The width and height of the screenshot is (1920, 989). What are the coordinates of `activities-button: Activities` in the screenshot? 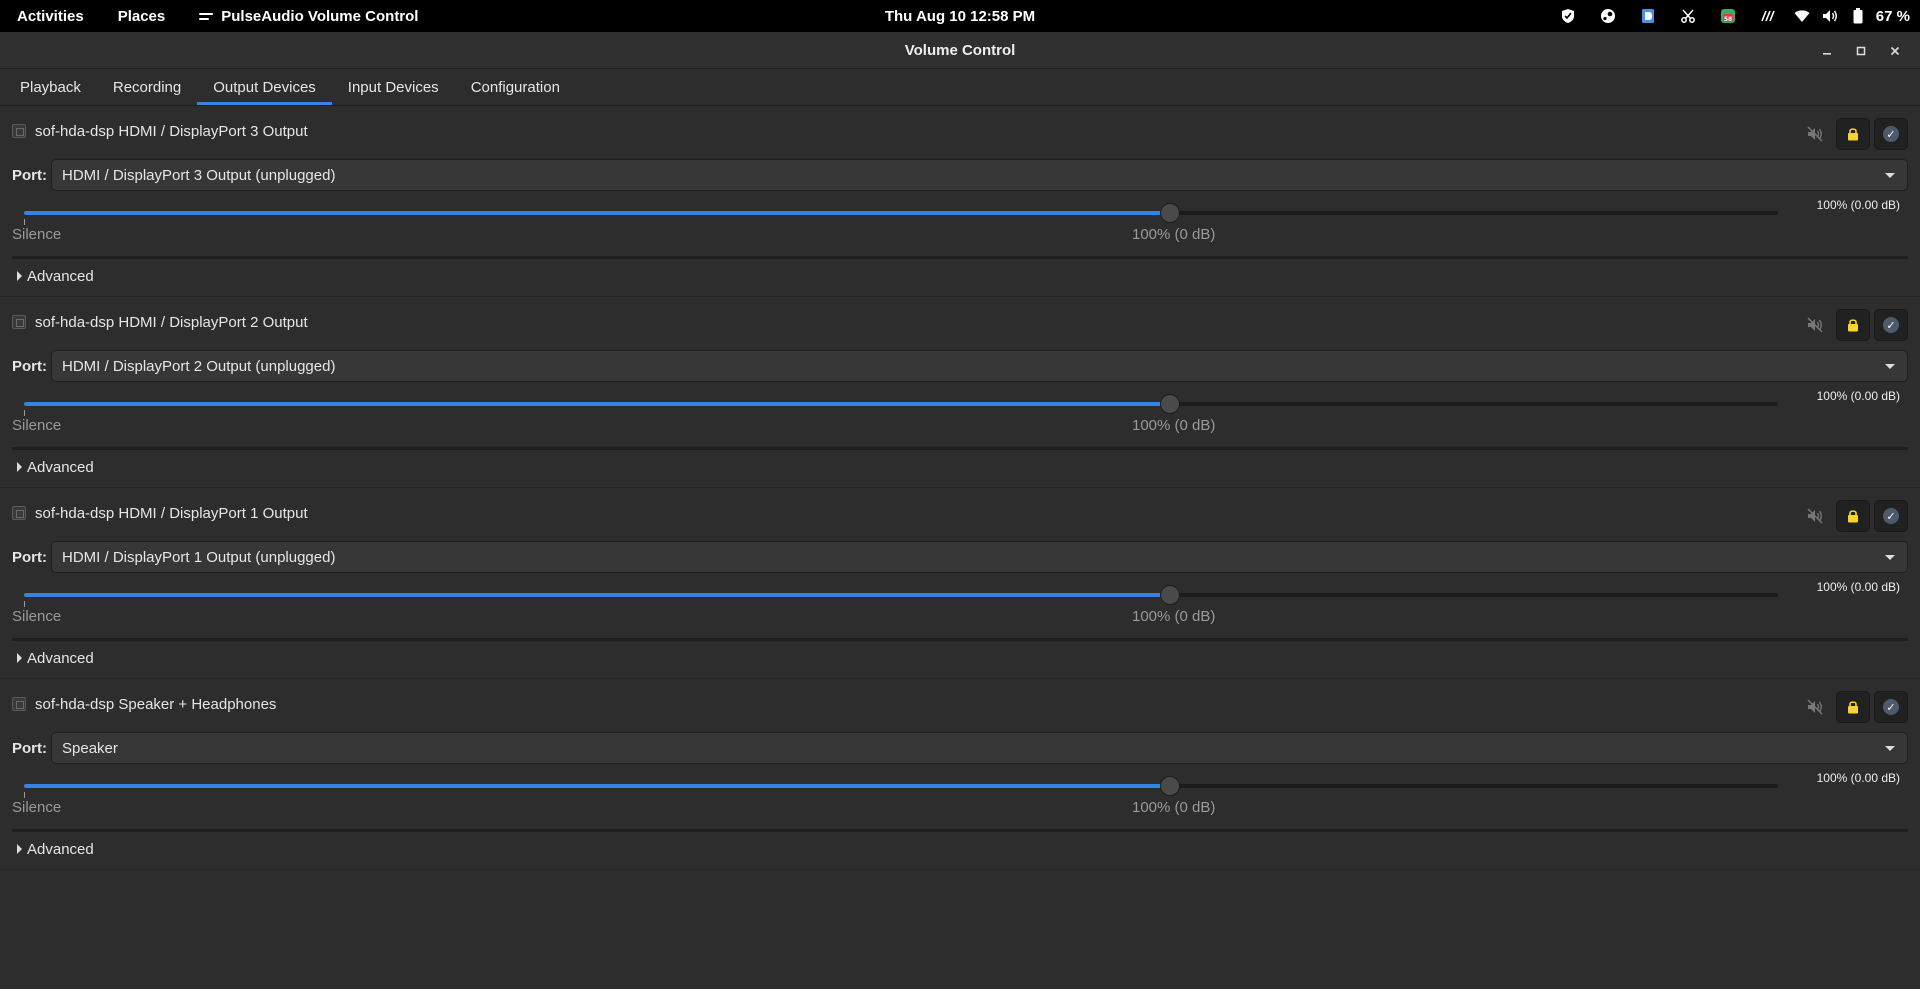 It's located at (50, 16).